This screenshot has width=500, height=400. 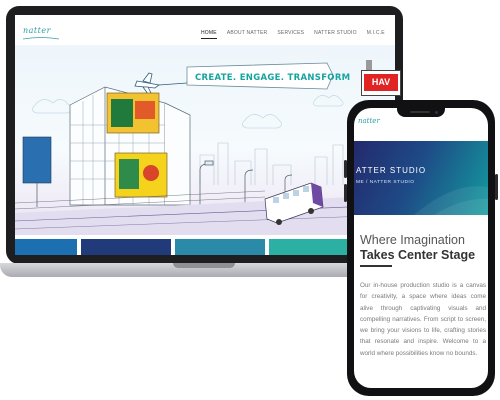 What do you see at coordinates (335, 34) in the screenshot?
I see `nav-studio: NATTER STUDIO` at bounding box center [335, 34].